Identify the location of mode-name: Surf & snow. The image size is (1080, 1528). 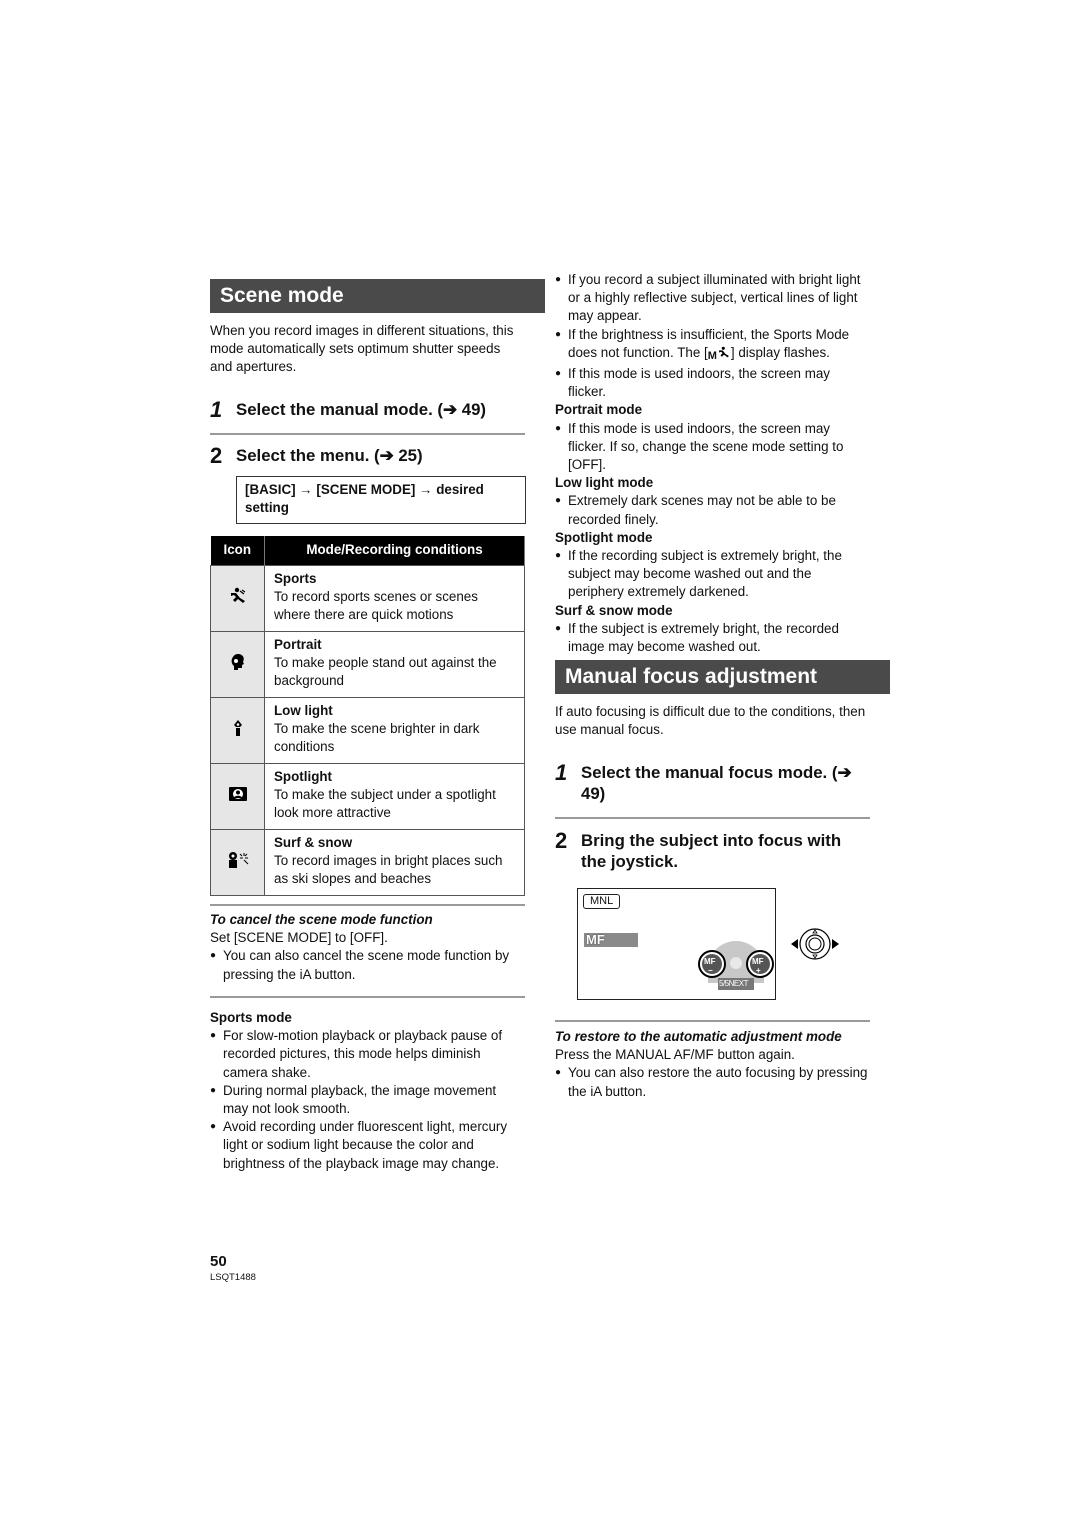
(313, 842).